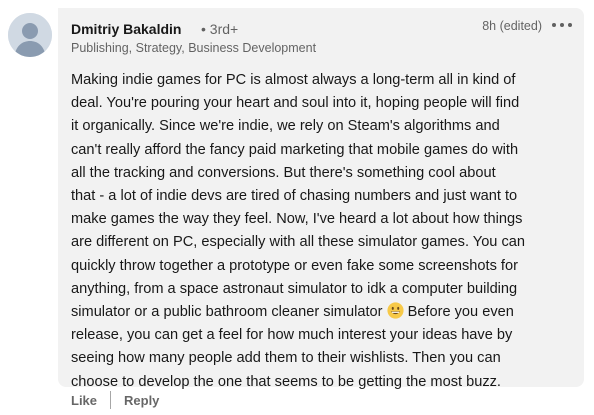 This screenshot has width=594, height=415. What do you see at coordinates (141, 400) in the screenshot?
I see `reply-button: Reply` at bounding box center [141, 400].